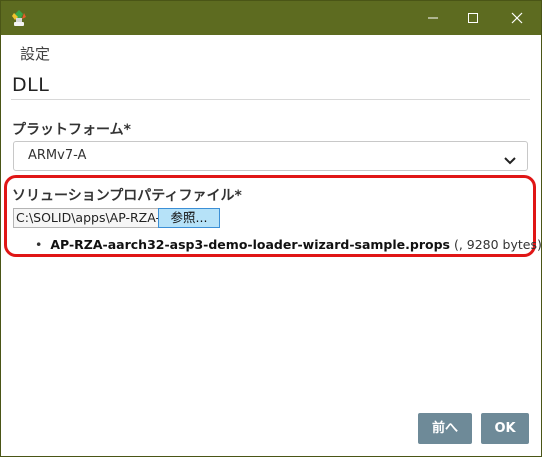 The width and height of the screenshot is (542, 457). Describe the element at coordinates (495, 244) in the screenshot. I see `selected-file-meta: (, 9280 bytes)` at that location.